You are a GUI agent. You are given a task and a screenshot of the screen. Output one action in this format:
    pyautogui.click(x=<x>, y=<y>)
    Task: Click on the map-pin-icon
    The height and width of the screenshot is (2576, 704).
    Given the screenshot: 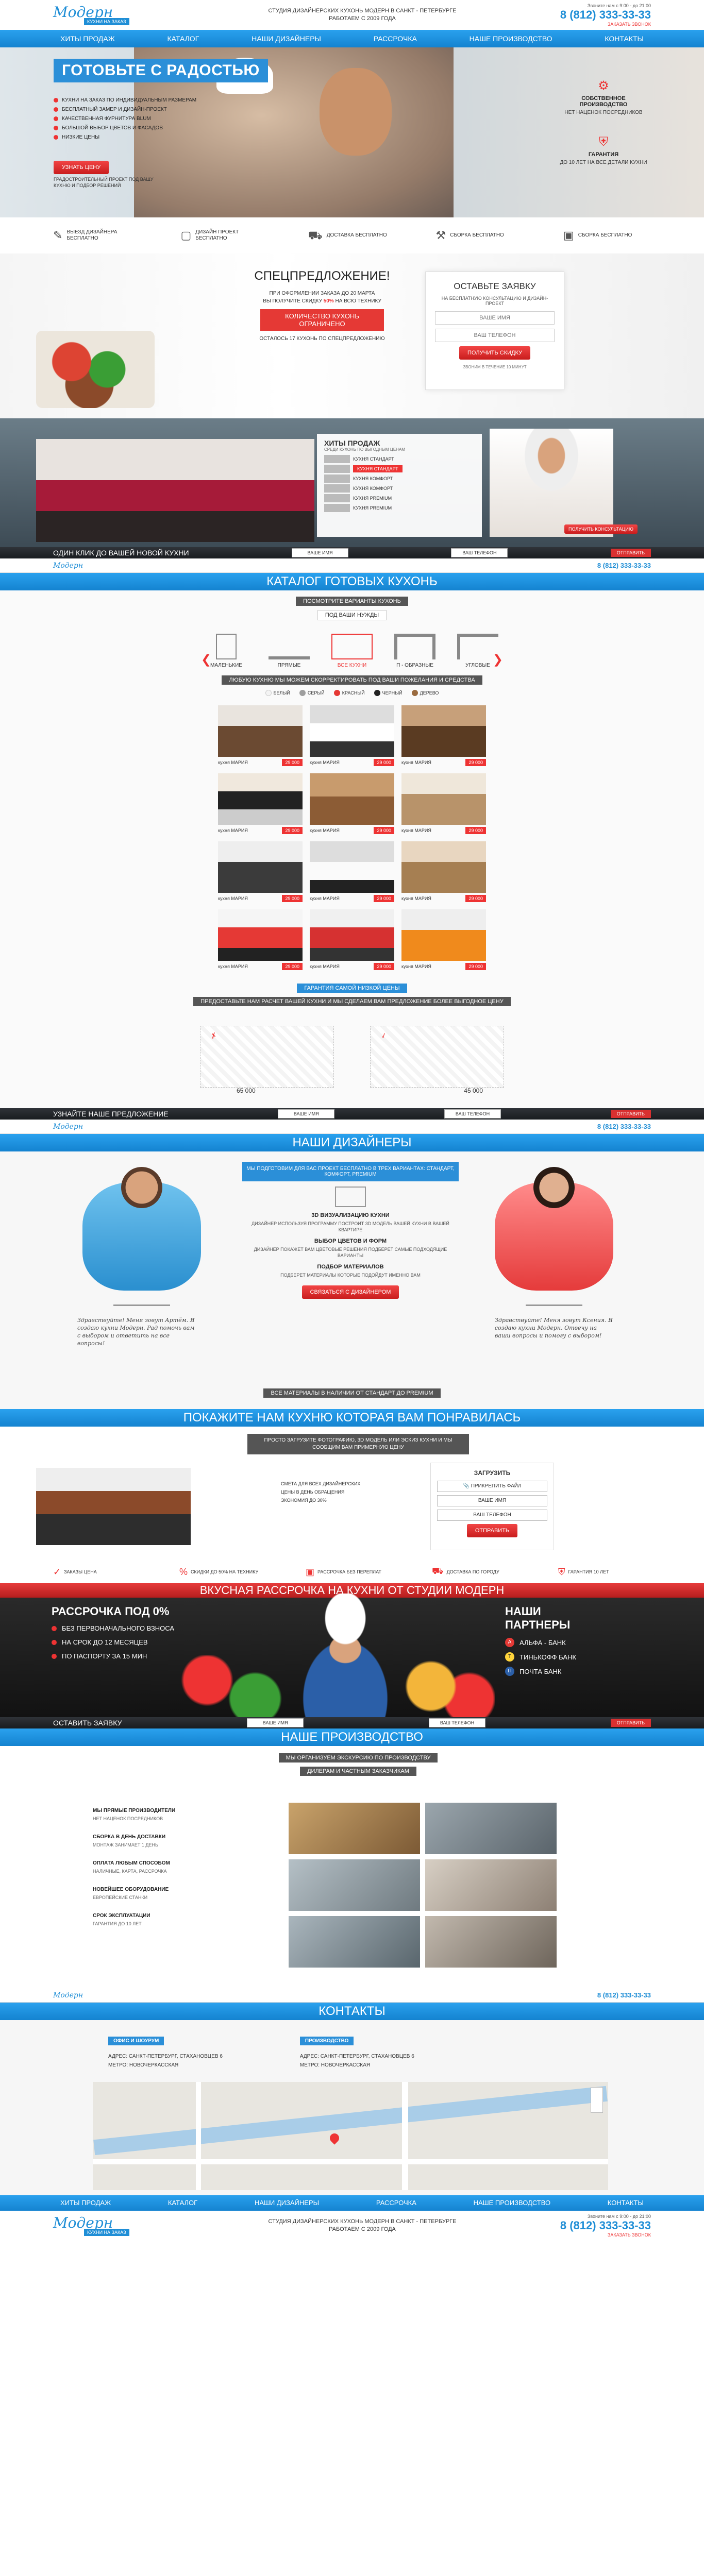 What is the action you would take?
    pyautogui.click(x=334, y=2138)
    